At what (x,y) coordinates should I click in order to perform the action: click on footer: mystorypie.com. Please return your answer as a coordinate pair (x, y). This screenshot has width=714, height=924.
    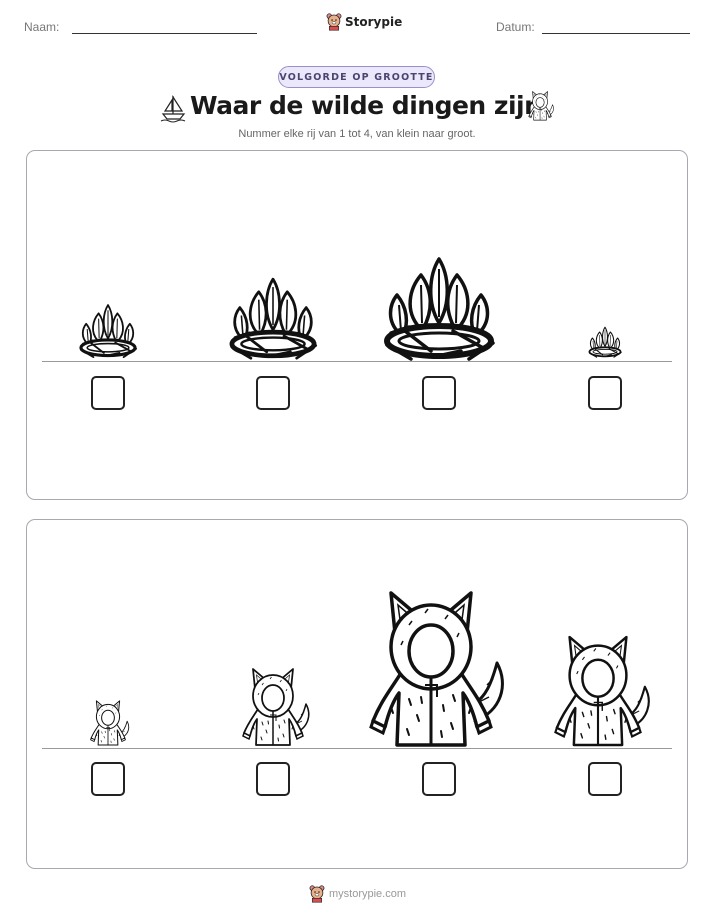
    Looking at the image, I should click on (357, 894).